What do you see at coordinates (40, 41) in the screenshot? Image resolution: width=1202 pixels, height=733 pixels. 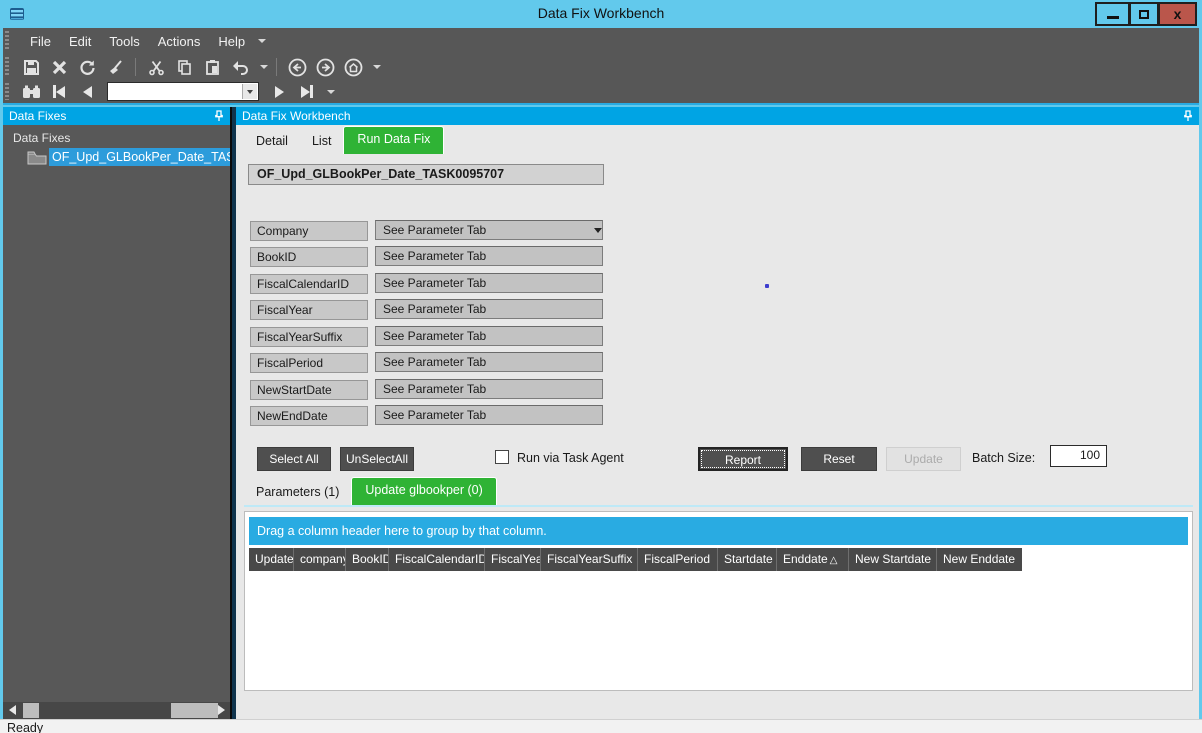 I see `menu-file: File` at bounding box center [40, 41].